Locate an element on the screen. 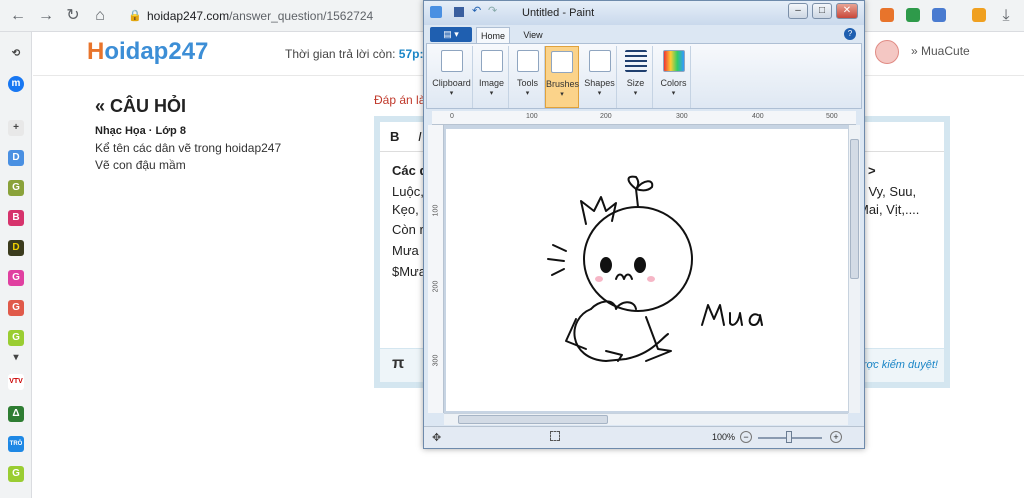 The height and width of the screenshot is (498, 1024). zoom-level: 100% is located at coordinates (724, 437).